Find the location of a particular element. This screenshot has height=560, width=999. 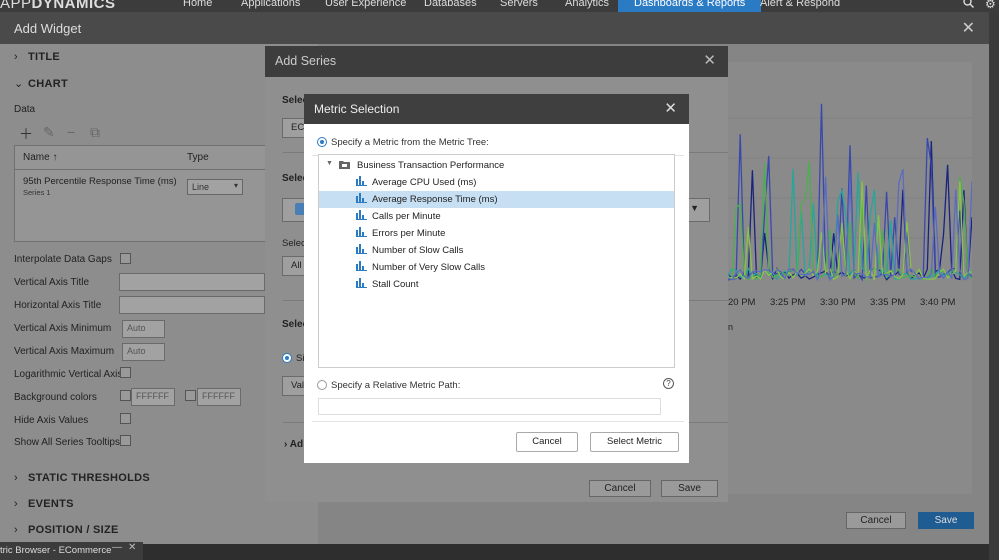

hide-axis-label: Hide Axis Values is located at coordinates (51, 420).